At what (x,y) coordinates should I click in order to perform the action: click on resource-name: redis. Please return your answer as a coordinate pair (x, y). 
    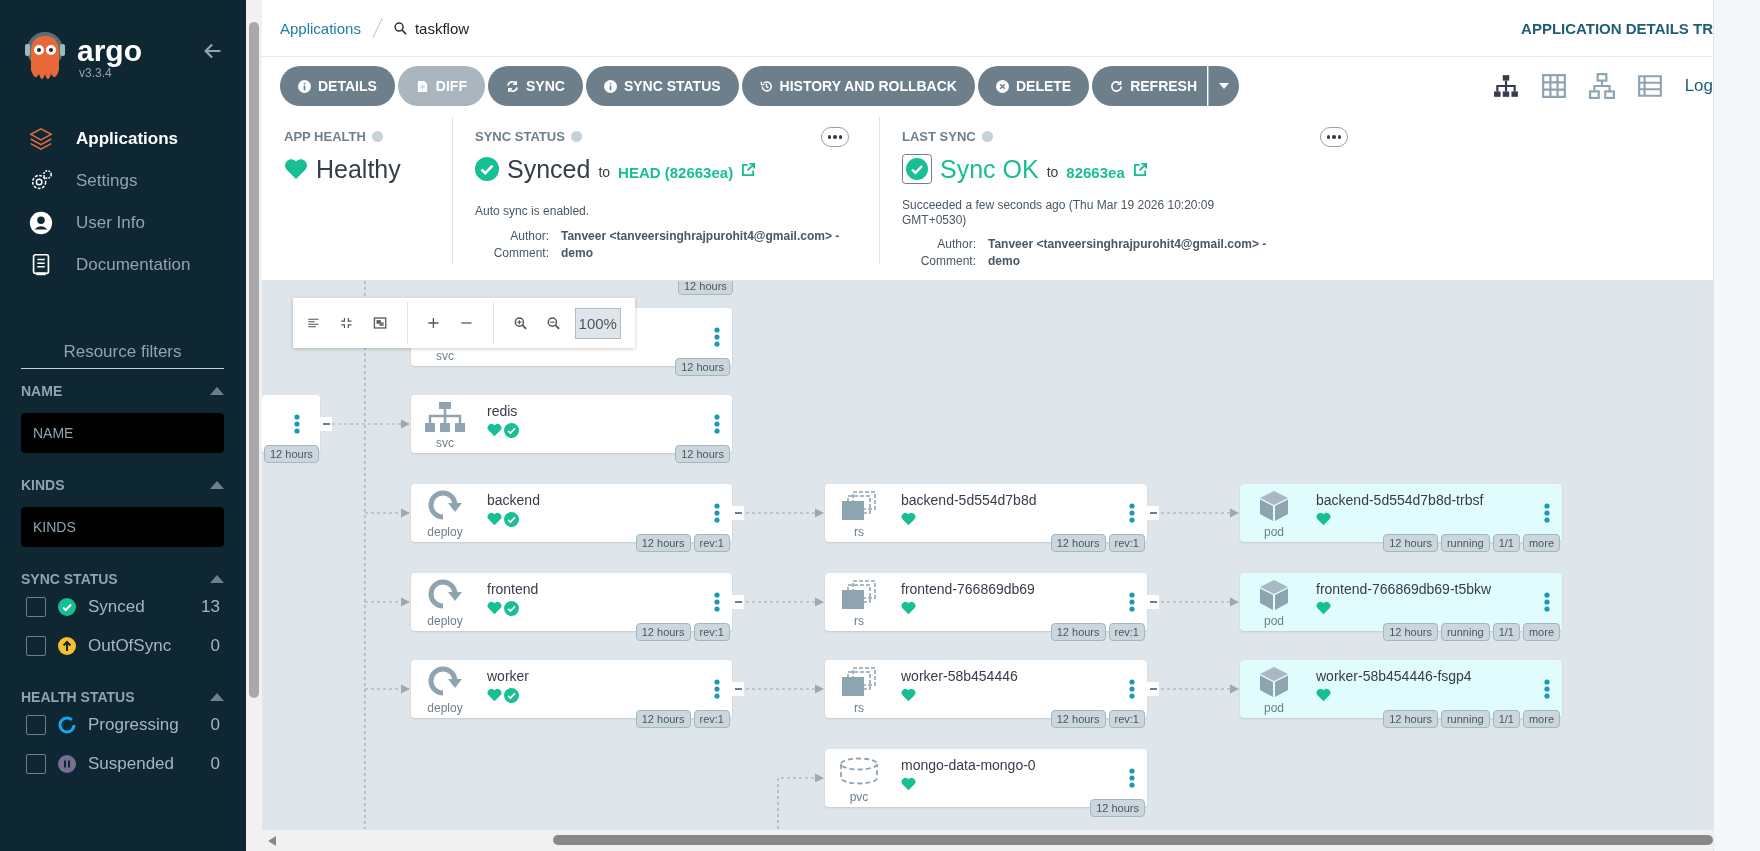
    Looking at the image, I should click on (503, 411).